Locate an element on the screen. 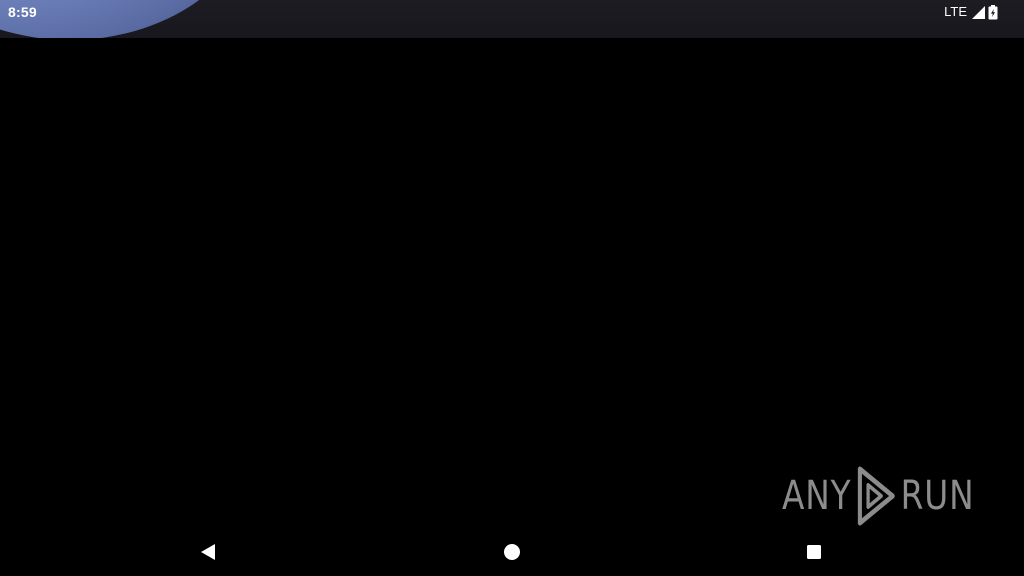 Image resolution: width=1024 pixels, height=576 pixels. network-type-label: LTE is located at coordinates (955, 11).